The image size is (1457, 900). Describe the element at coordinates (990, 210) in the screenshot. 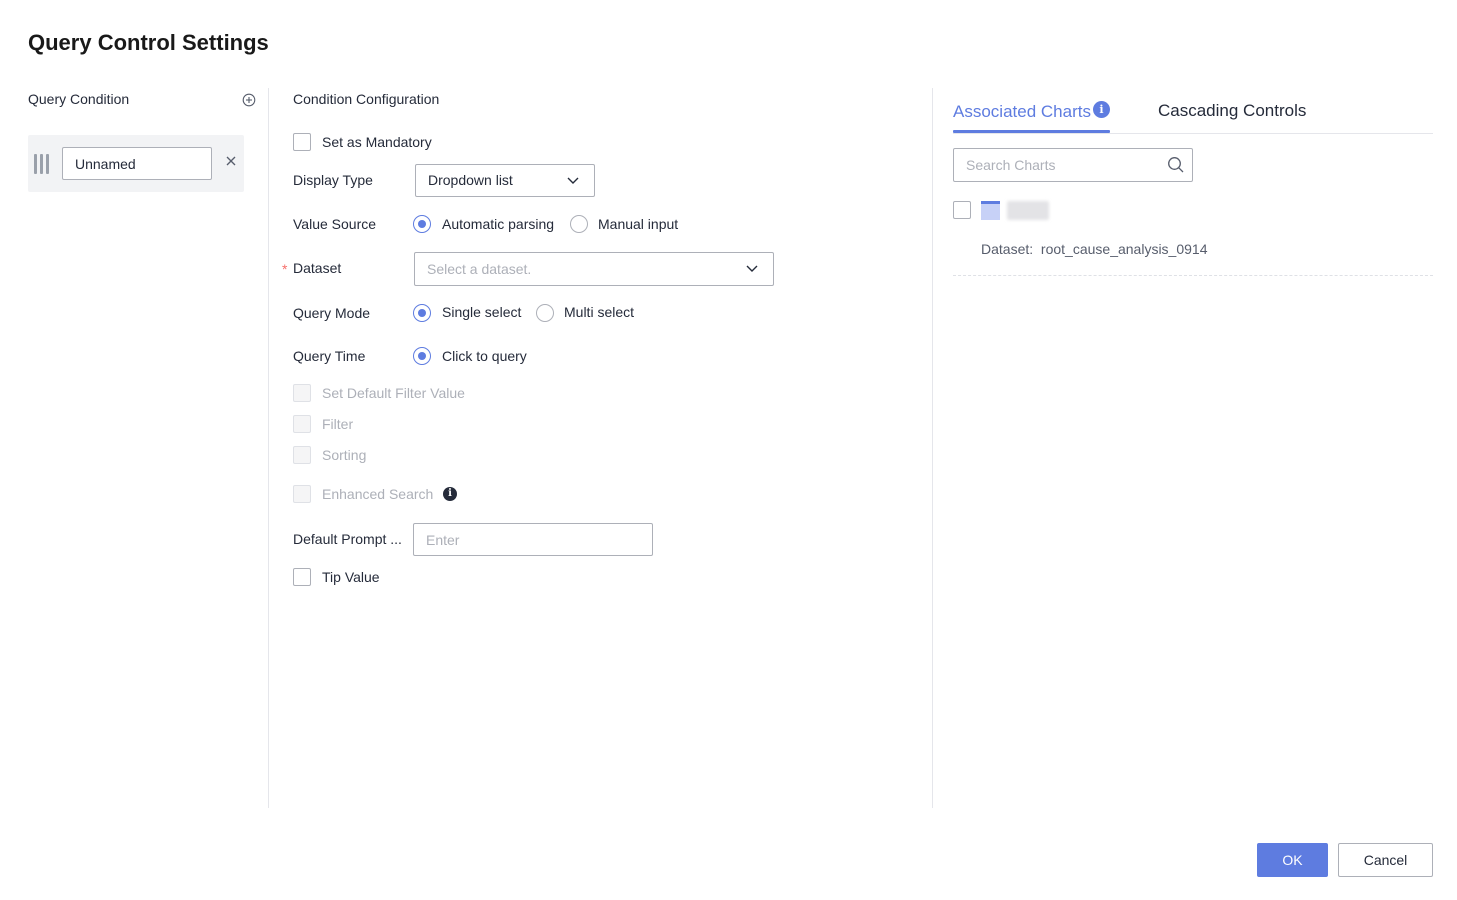

I see `table-chart-icon` at that location.